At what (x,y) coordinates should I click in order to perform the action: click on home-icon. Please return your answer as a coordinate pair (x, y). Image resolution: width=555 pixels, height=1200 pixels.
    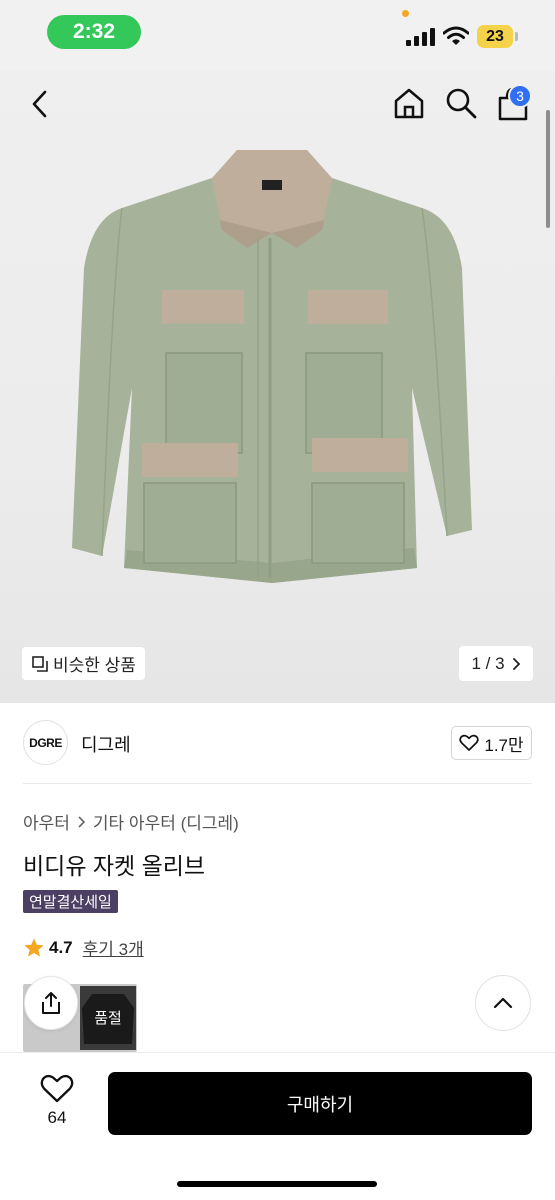
    Looking at the image, I should click on (409, 103).